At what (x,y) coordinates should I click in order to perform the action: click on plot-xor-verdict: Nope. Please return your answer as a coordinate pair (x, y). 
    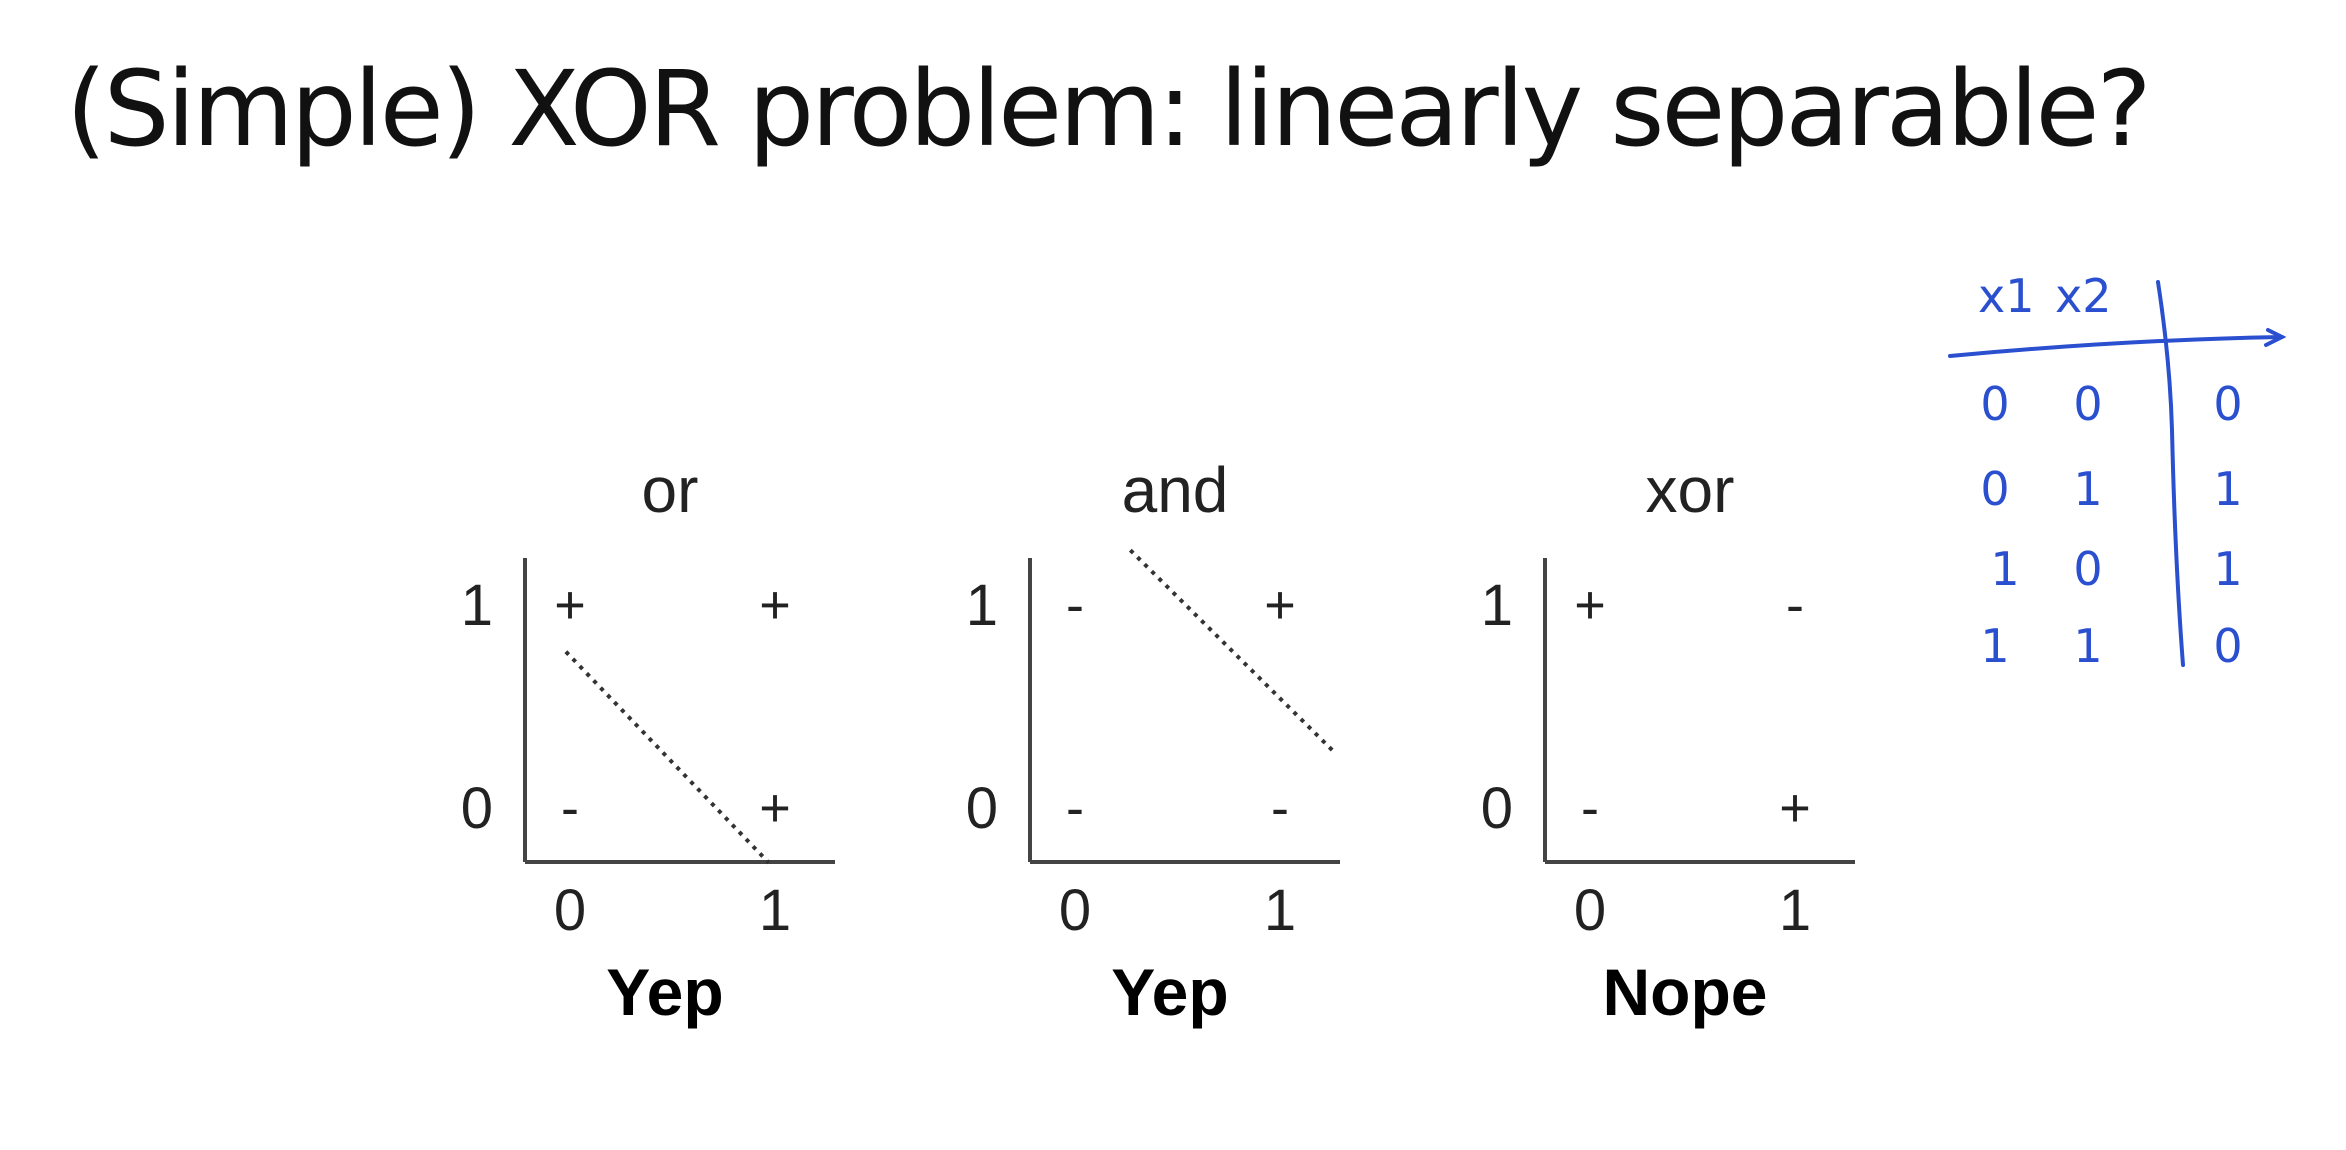
    Looking at the image, I should click on (1685, 992).